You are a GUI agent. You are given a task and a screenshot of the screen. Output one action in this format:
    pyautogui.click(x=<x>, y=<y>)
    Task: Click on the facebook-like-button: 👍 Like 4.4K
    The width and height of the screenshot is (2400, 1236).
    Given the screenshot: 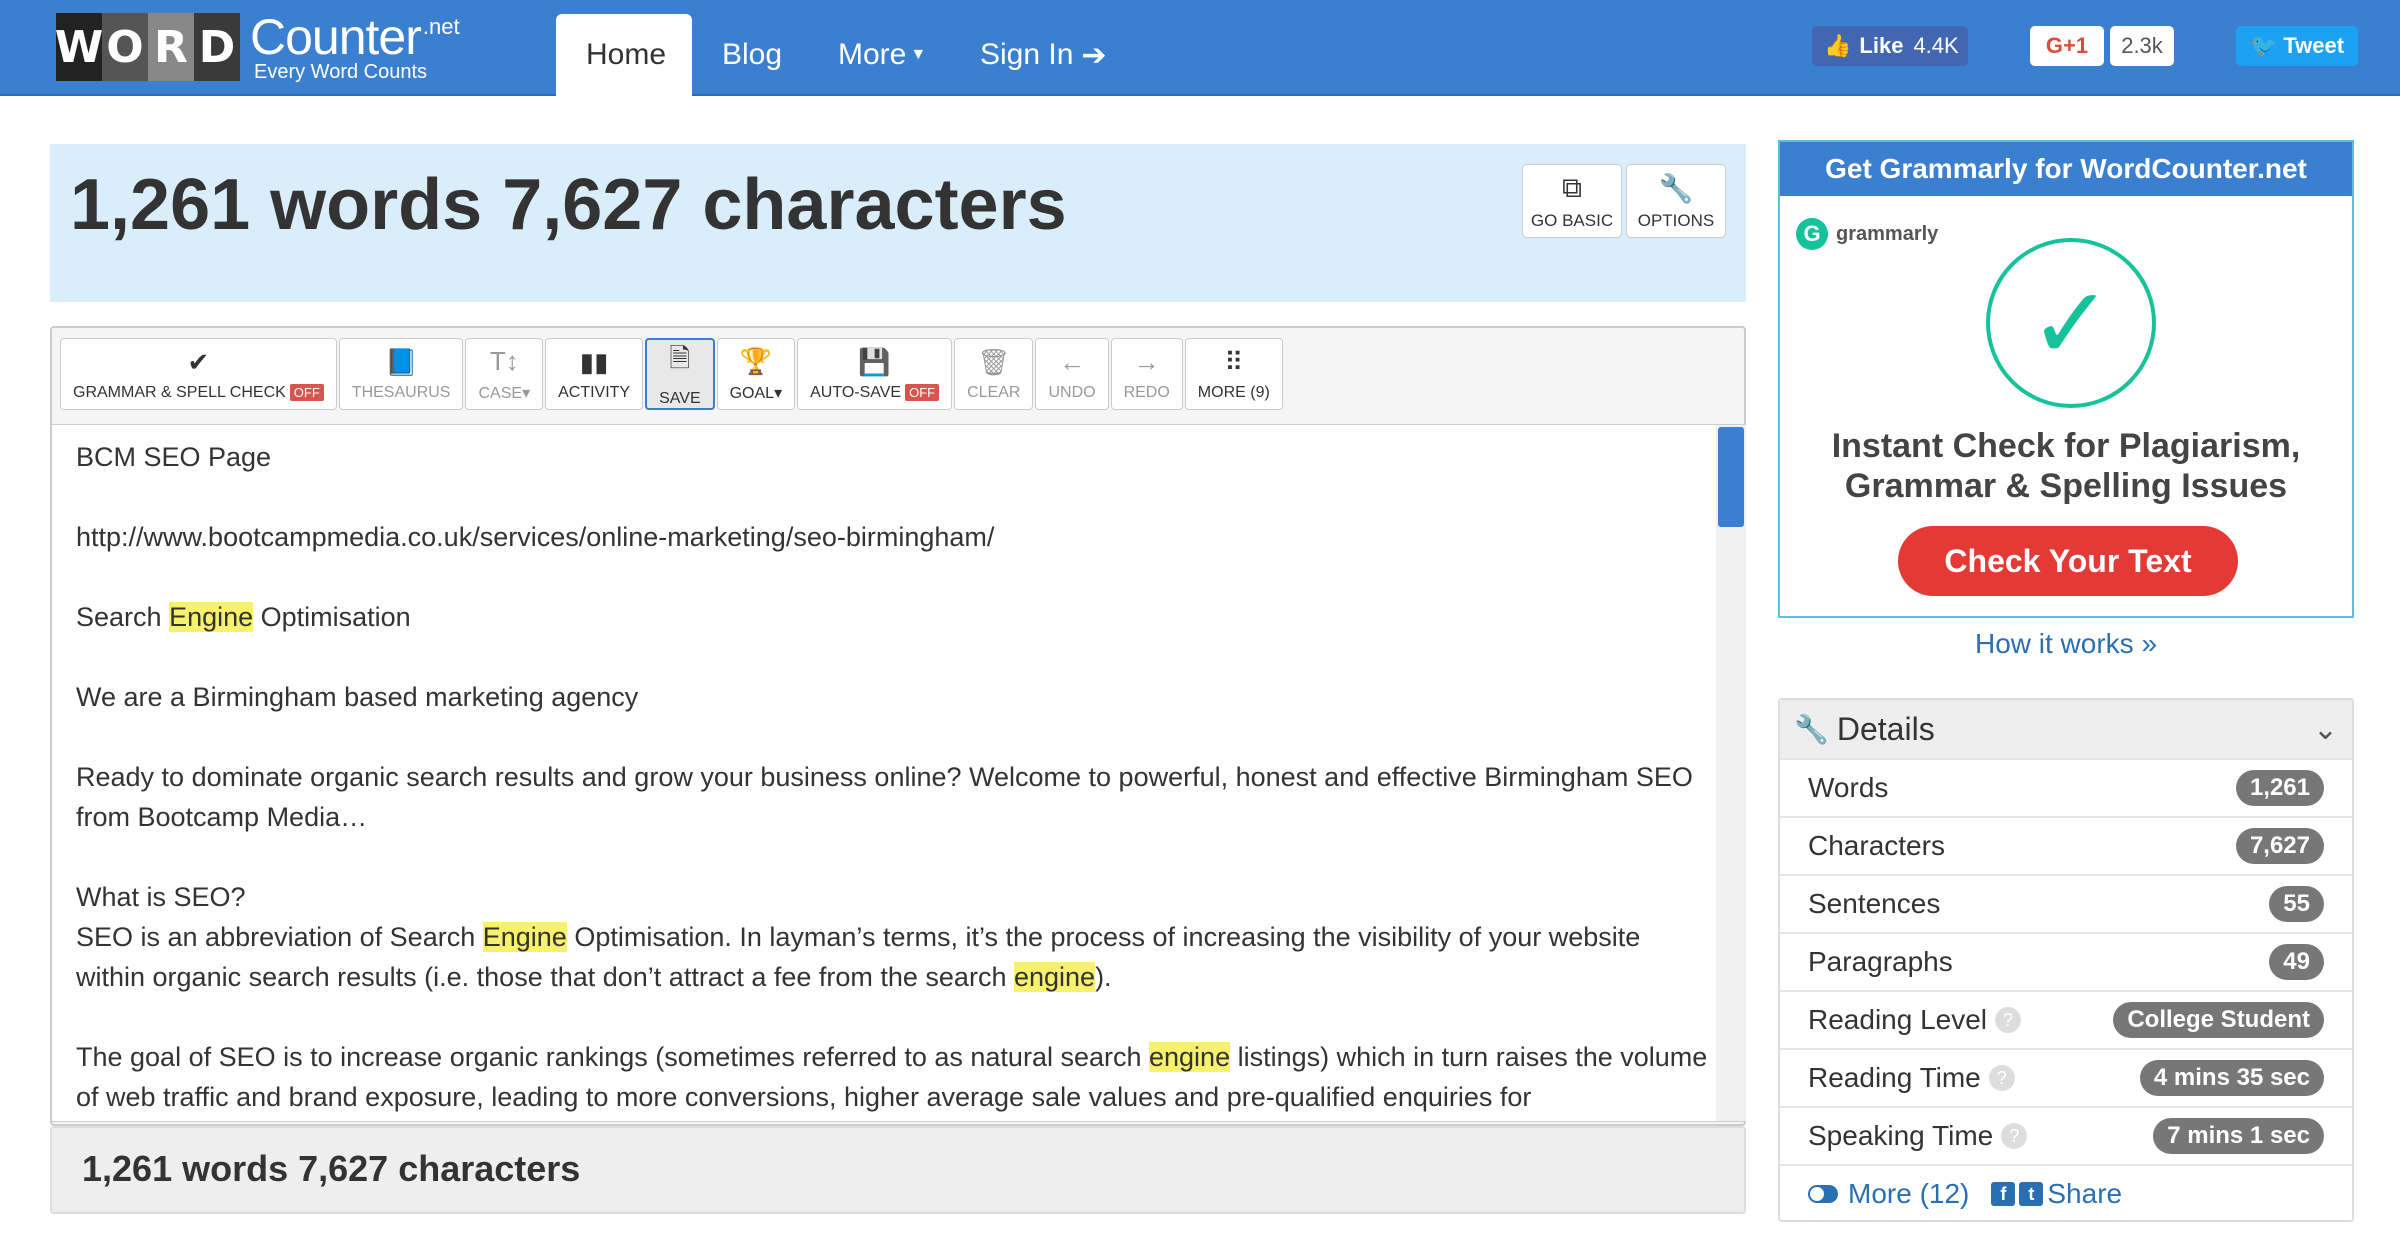 What is the action you would take?
    pyautogui.click(x=1890, y=46)
    